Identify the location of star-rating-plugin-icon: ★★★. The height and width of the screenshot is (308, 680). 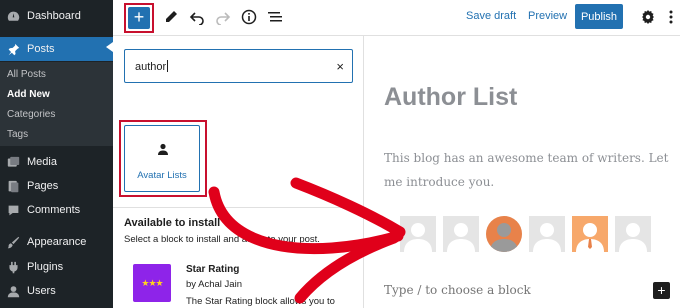
(152, 283).